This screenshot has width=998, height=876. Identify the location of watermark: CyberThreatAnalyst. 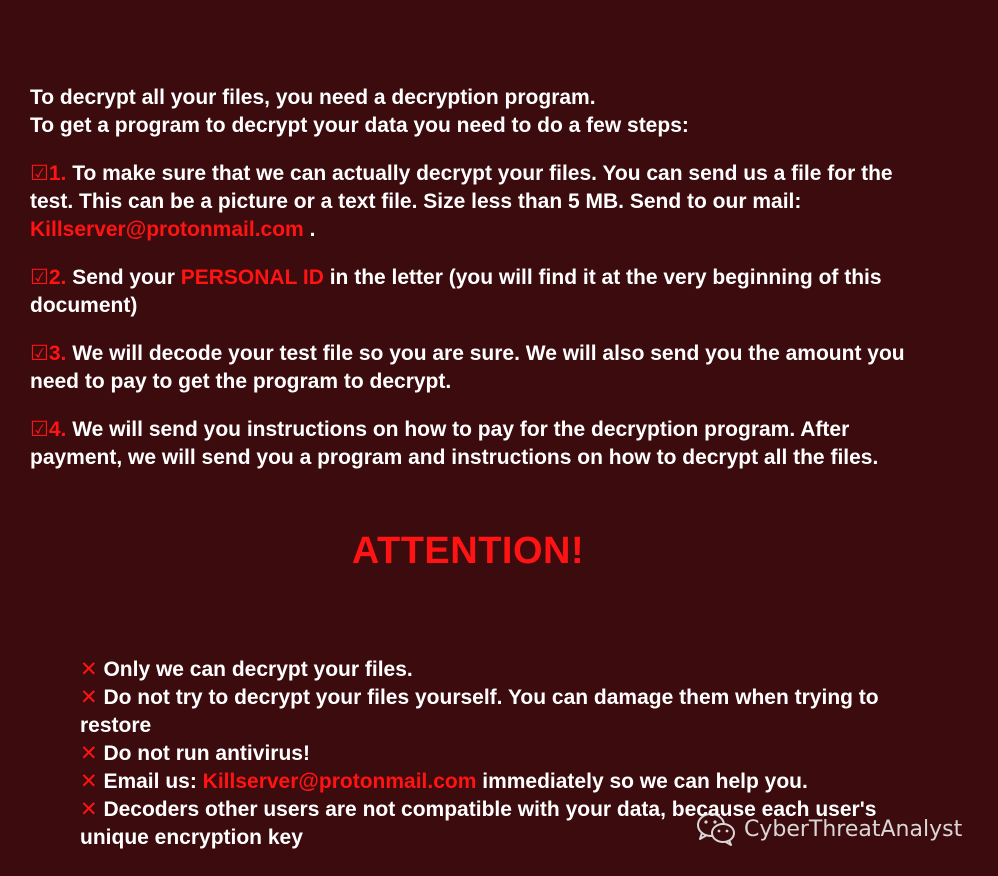
(829, 829).